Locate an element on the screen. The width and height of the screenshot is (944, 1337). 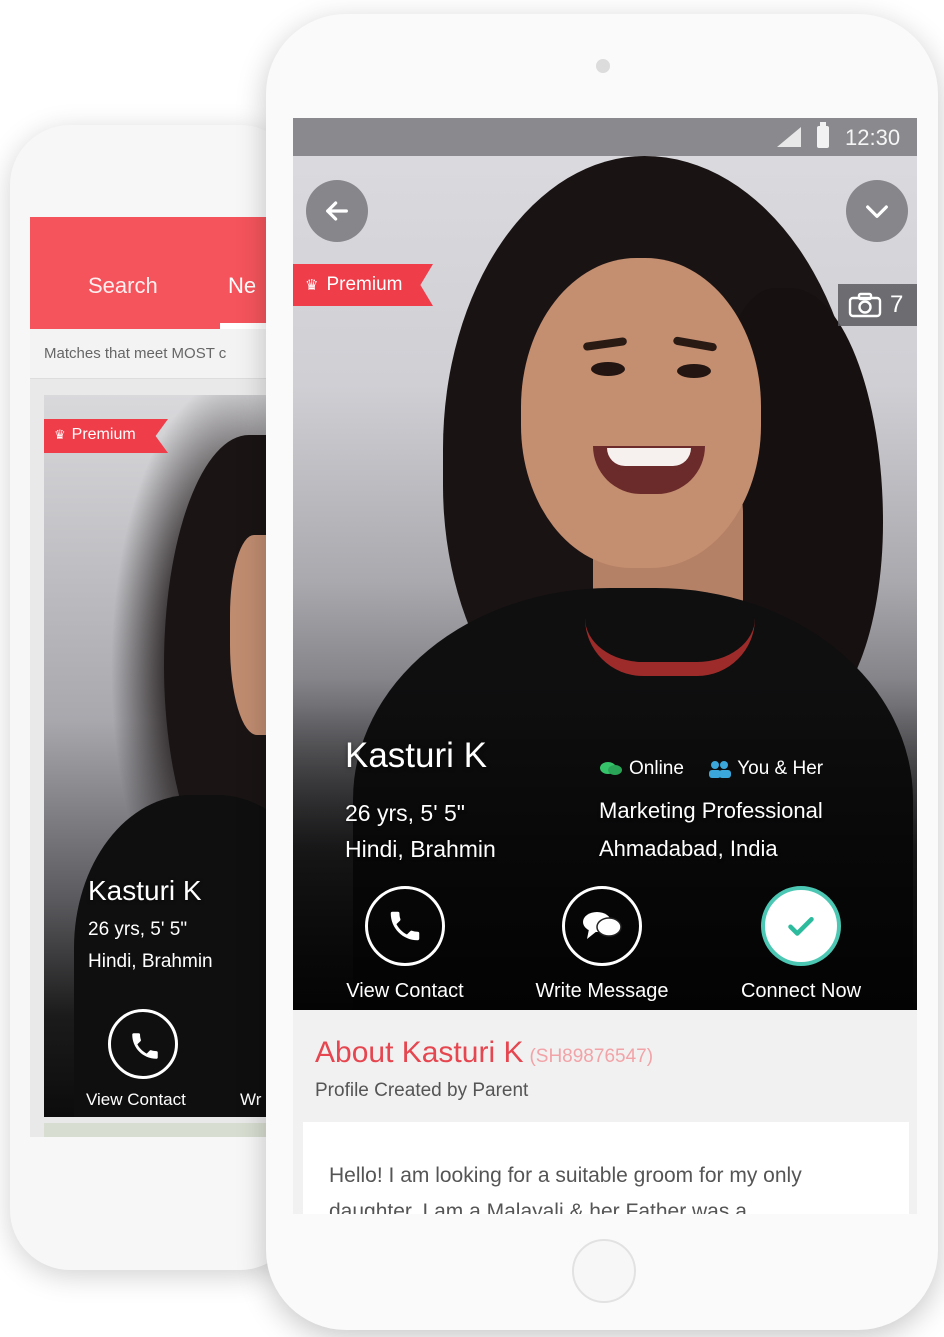
write-message-button: Write Message is located at coordinates (602, 944).